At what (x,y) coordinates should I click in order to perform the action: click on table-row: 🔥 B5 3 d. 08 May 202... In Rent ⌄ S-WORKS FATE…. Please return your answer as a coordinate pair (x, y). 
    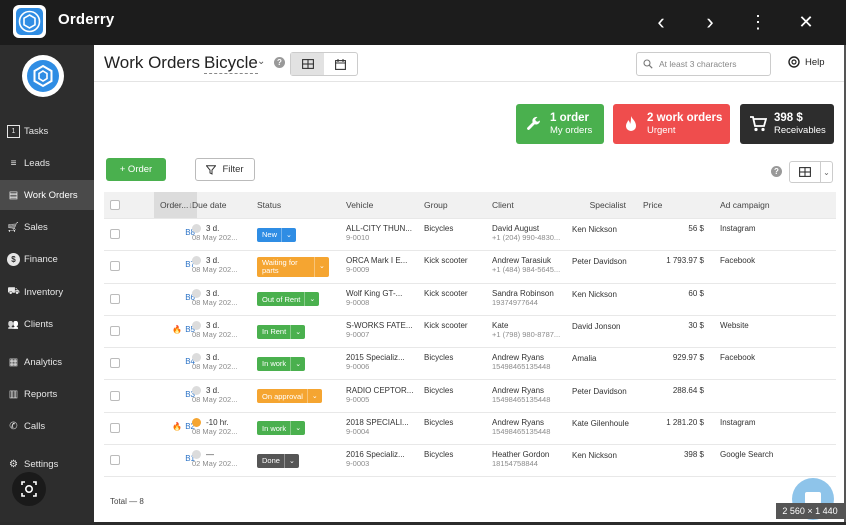
    Looking at the image, I should click on (470, 332).